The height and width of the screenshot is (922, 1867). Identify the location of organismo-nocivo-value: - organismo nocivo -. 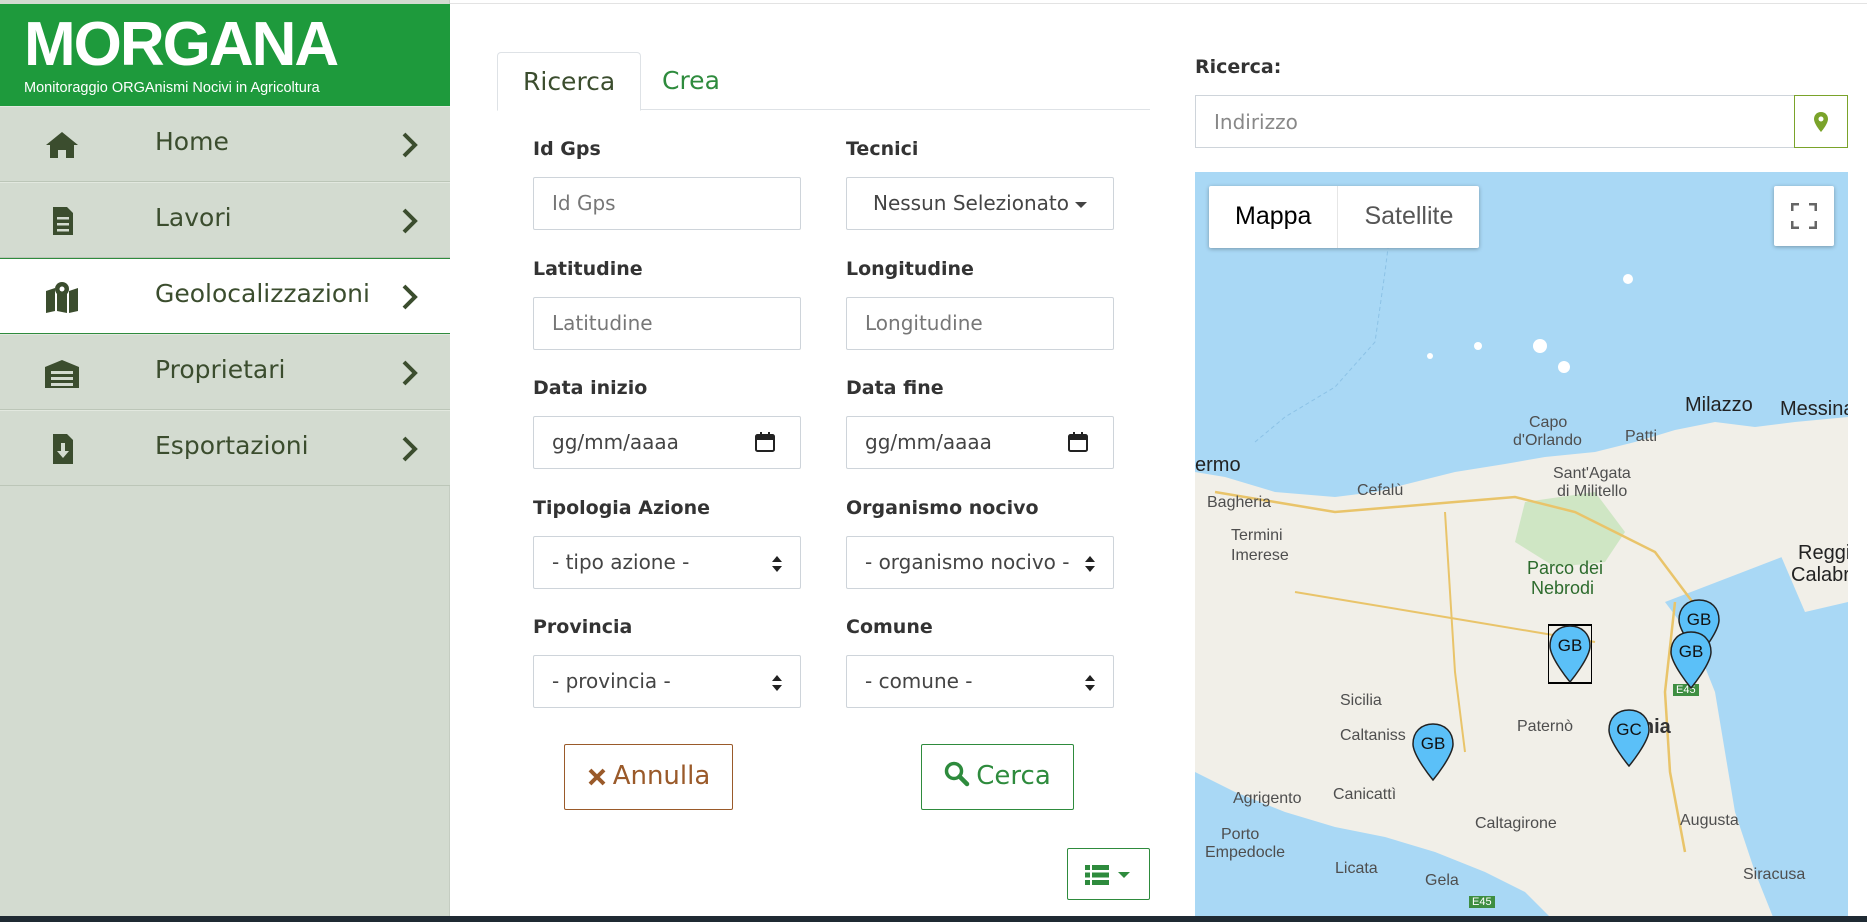
(967, 562).